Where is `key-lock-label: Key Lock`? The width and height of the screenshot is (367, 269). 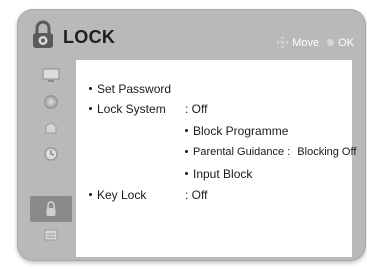
key-lock-label: Key Lock is located at coordinates (122, 195).